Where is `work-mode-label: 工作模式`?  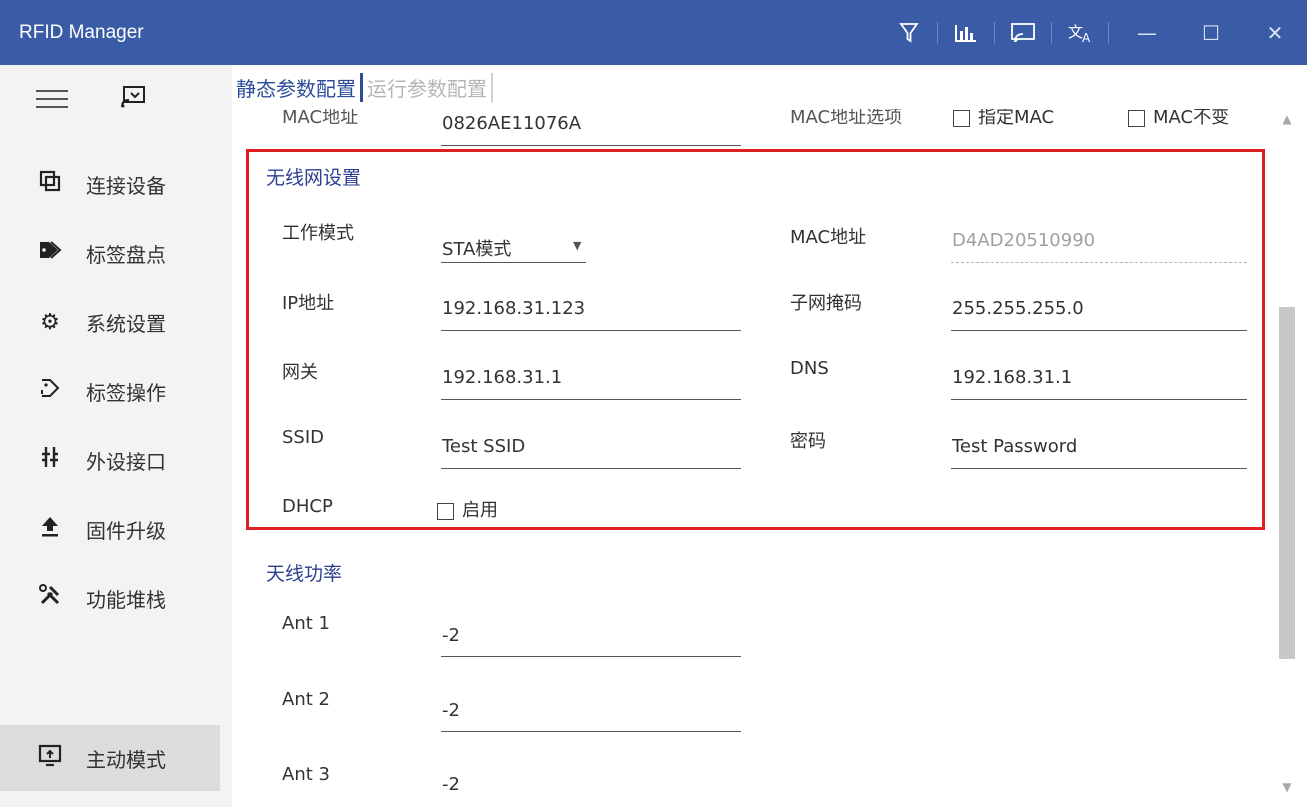 work-mode-label: 工作模式 is located at coordinates (318, 233).